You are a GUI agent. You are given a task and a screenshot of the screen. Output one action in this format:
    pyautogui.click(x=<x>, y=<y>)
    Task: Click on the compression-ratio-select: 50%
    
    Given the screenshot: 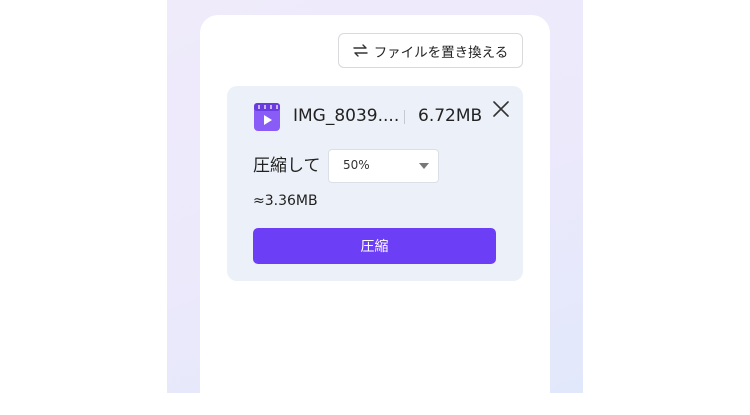 What is the action you would take?
    pyautogui.click(x=383, y=166)
    